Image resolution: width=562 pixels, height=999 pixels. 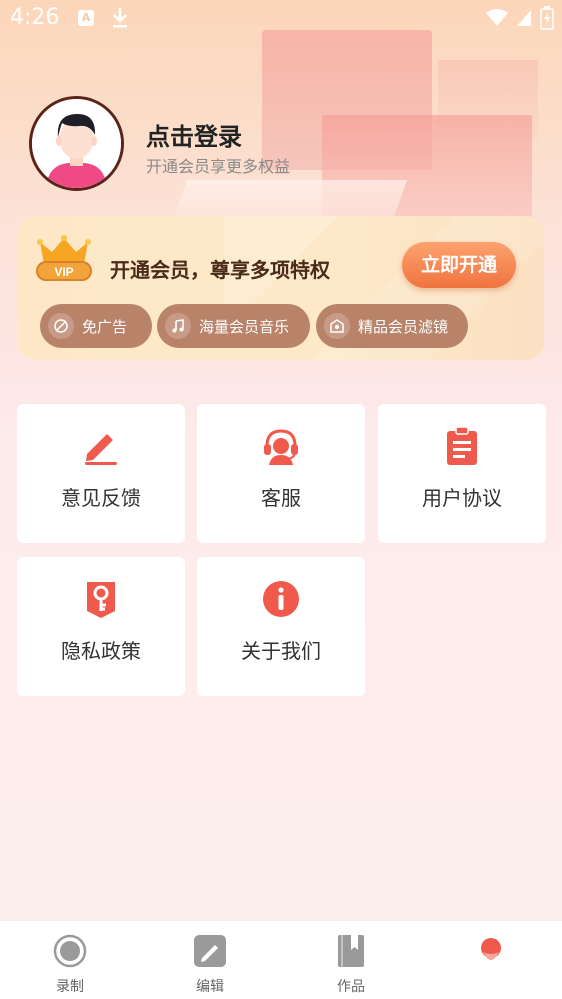 What do you see at coordinates (220, 270) in the screenshot?
I see `vip-title: 开通会员，尊享多项特权` at bounding box center [220, 270].